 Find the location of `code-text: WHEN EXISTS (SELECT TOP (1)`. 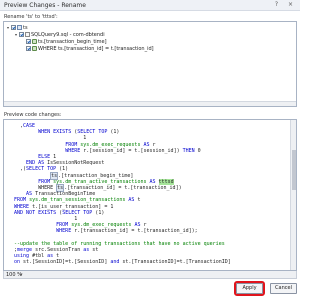

code-text: WHEN EXISTS (SELECT TOP (1) is located at coordinates (79, 132).